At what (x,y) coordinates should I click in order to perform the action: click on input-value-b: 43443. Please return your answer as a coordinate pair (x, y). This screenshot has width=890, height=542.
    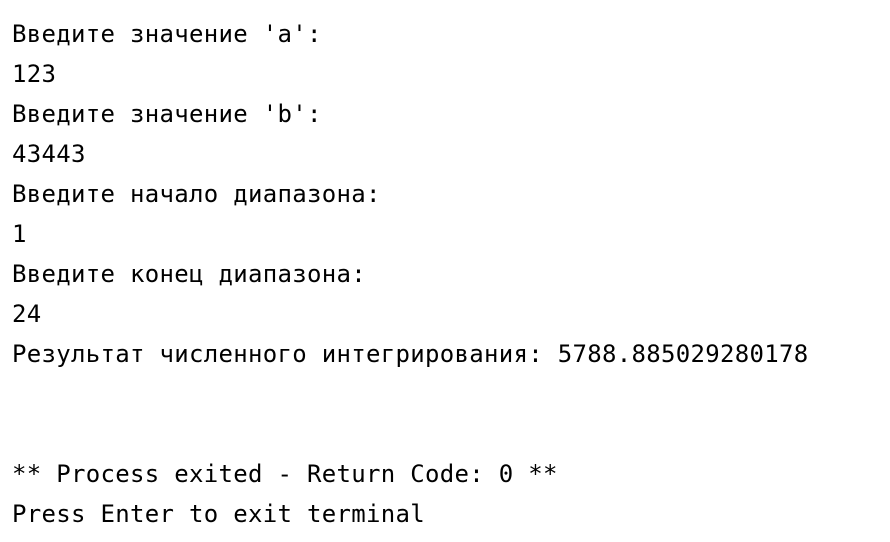
    Looking at the image, I should click on (49, 154).